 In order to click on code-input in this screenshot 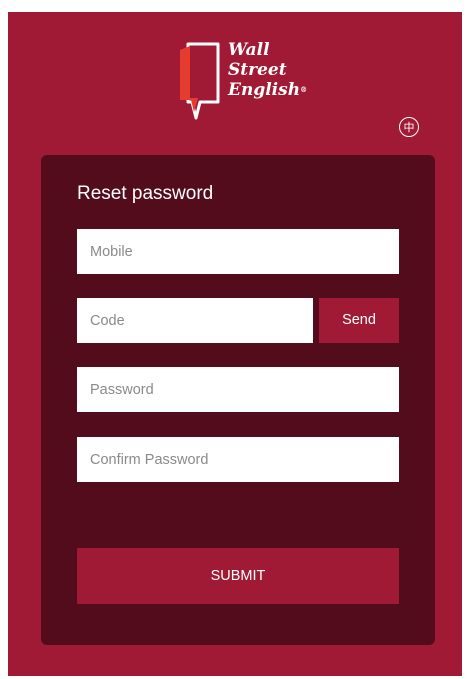, I will do `click(195, 320)`.